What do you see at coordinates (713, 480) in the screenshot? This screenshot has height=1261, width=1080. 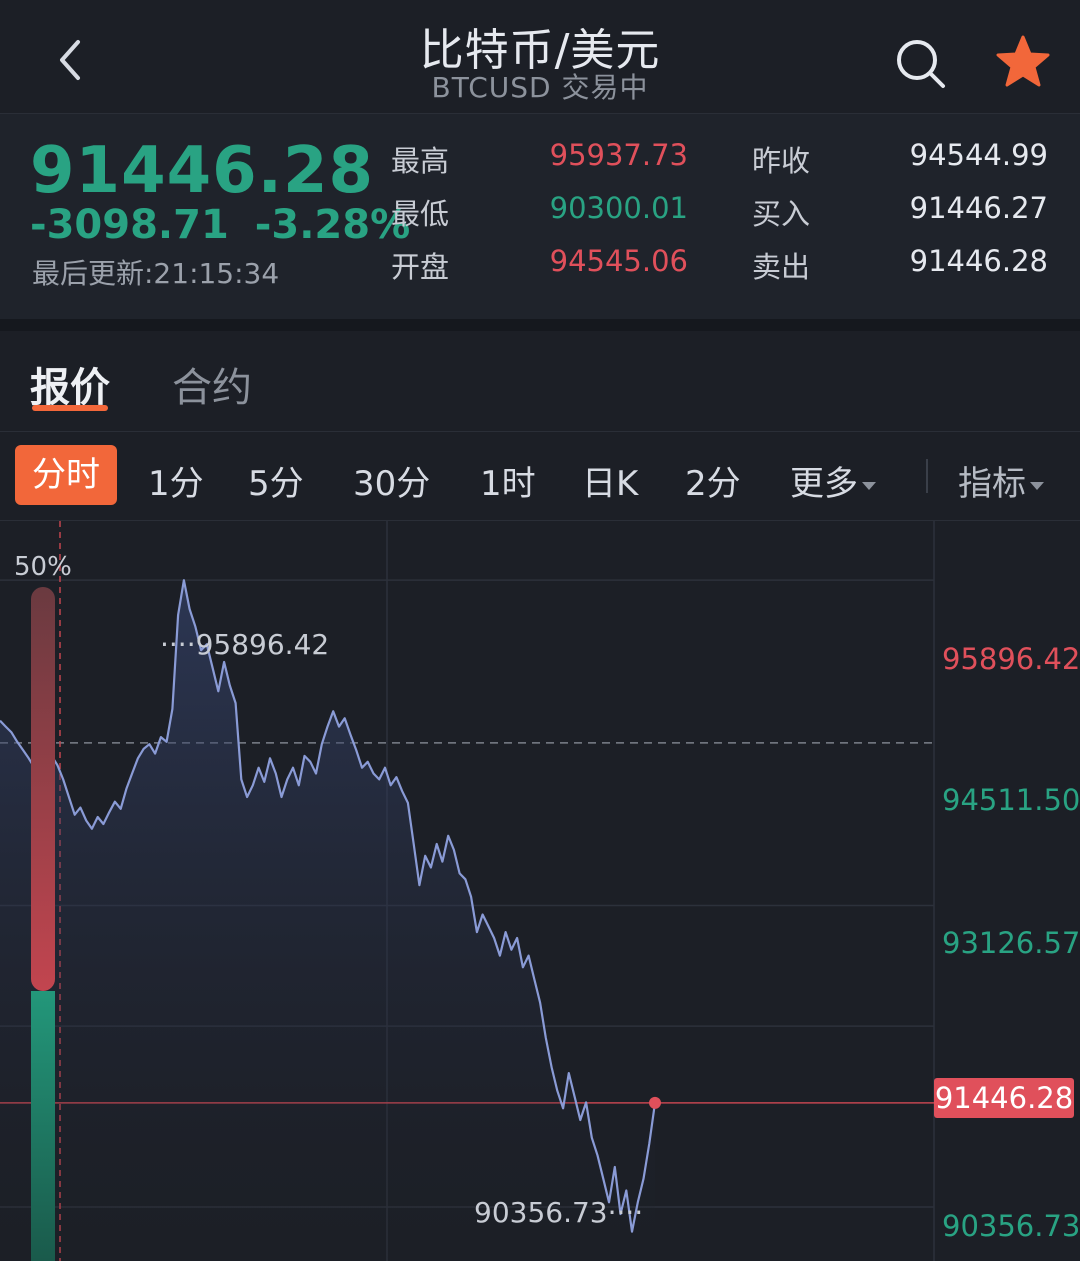 I see `period-2min: 2分` at bounding box center [713, 480].